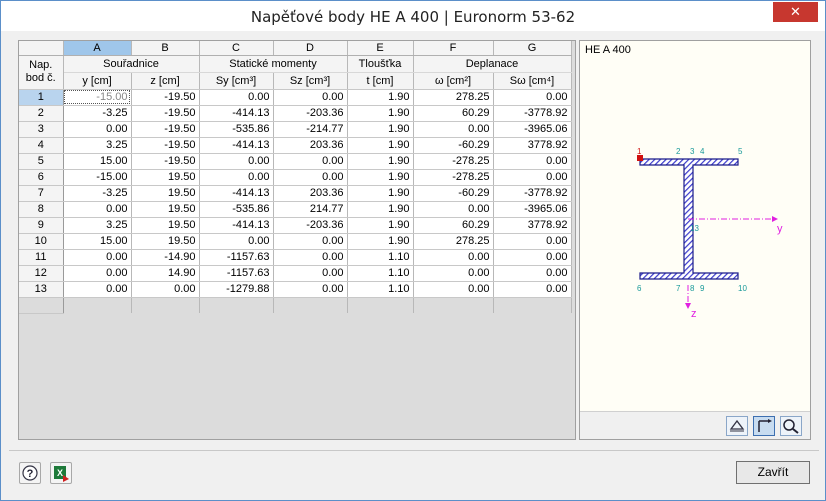 The image size is (826, 501). Describe the element at coordinates (453, 113) in the screenshot. I see `table-cell: 60.29` at that location.